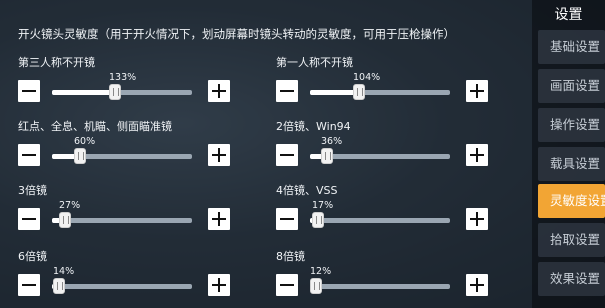  What do you see at coordinates (571, 125) in the screenshot?
I see `sidebar-item-controls: 操作设置` at bounding box center [571, 125].